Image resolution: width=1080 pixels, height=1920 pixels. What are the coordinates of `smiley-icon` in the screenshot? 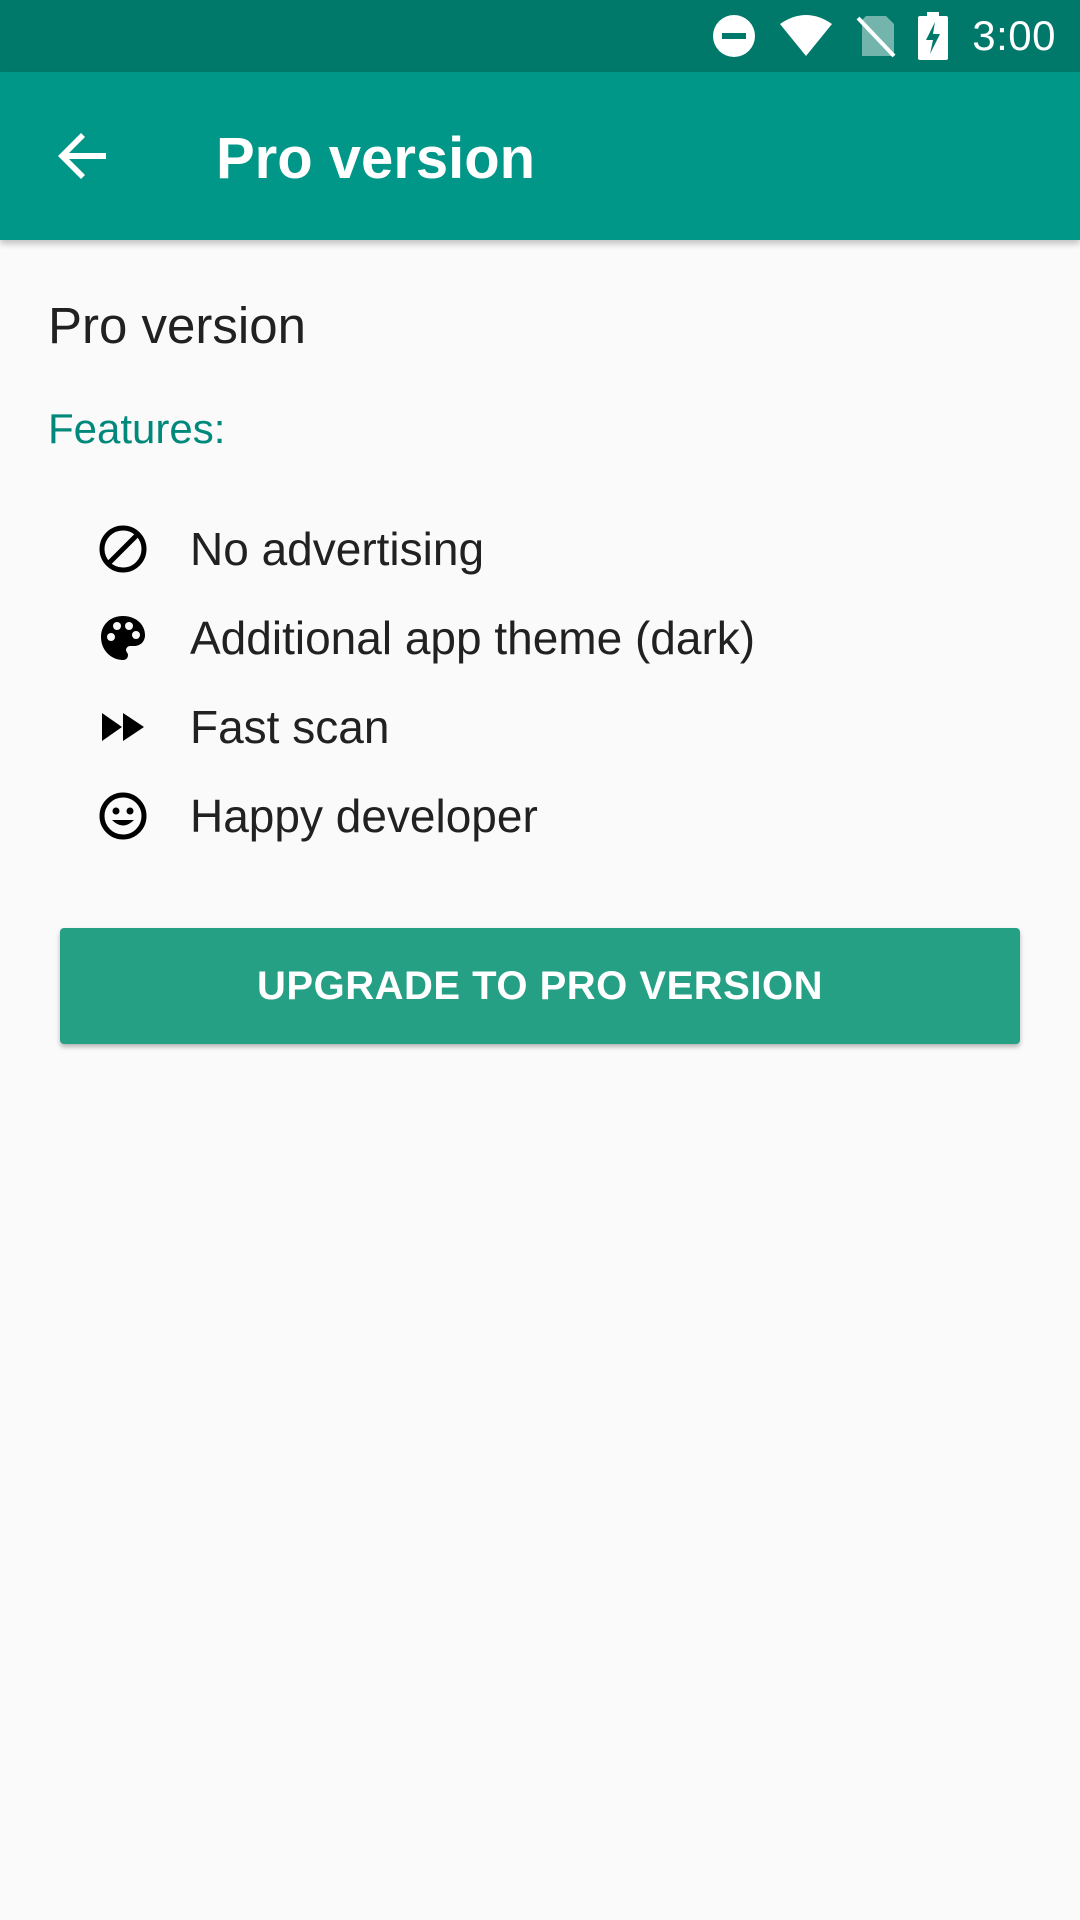 It's located at (123, 816).